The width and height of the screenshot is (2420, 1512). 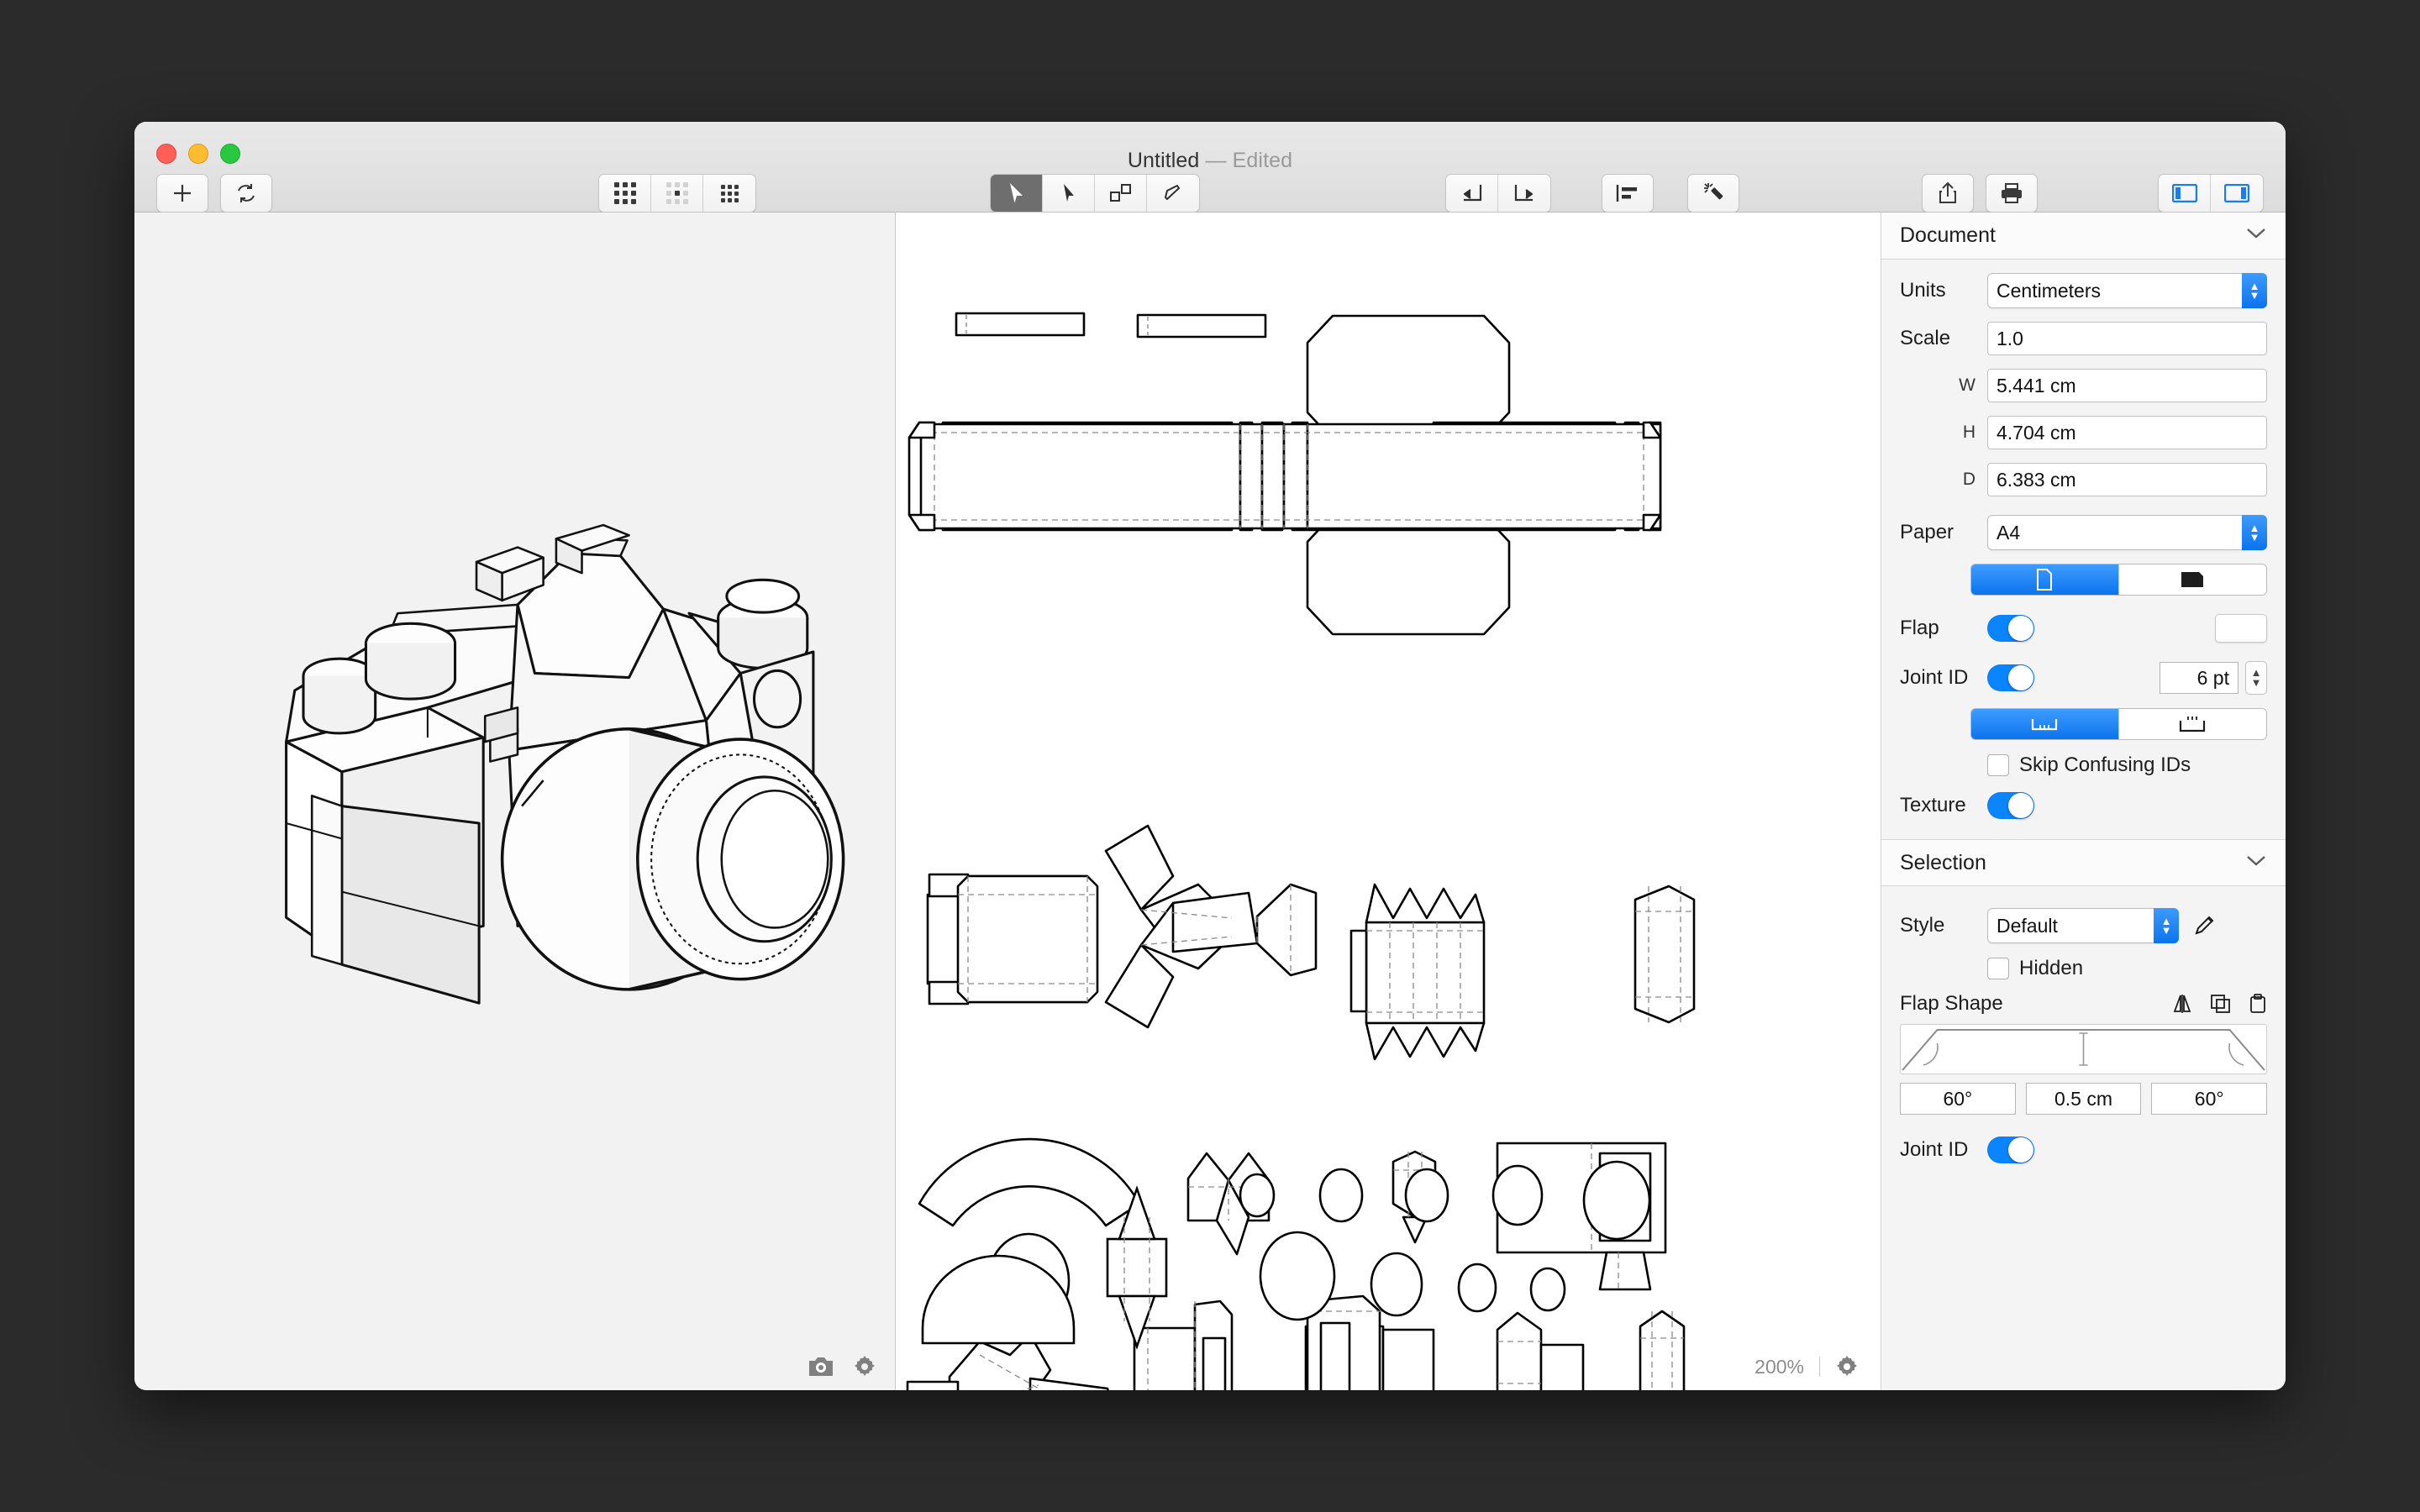 I want to click on joint-outside-icon, so click(x=2192, y=724).